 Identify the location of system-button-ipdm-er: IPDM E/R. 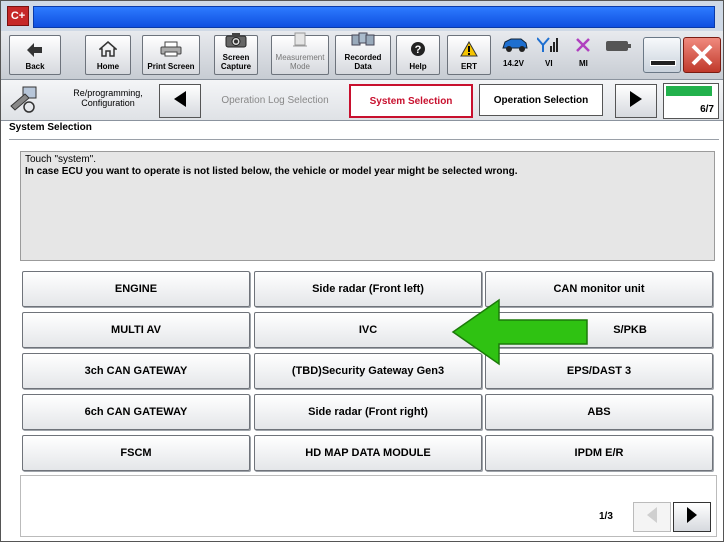
(599, 453).